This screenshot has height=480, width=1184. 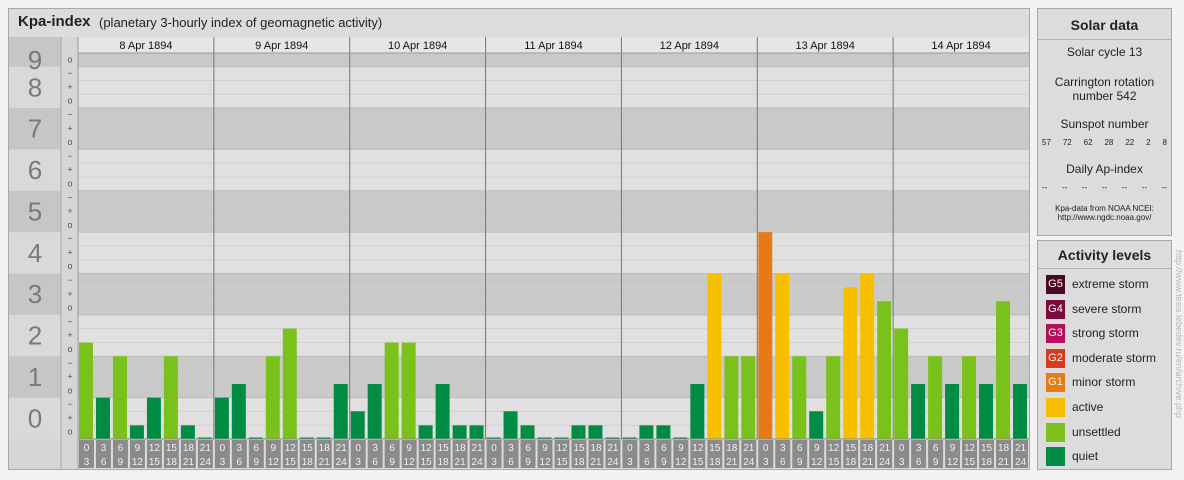 I want to click on legend-swatch: G1, so click(x=1055, y=383).